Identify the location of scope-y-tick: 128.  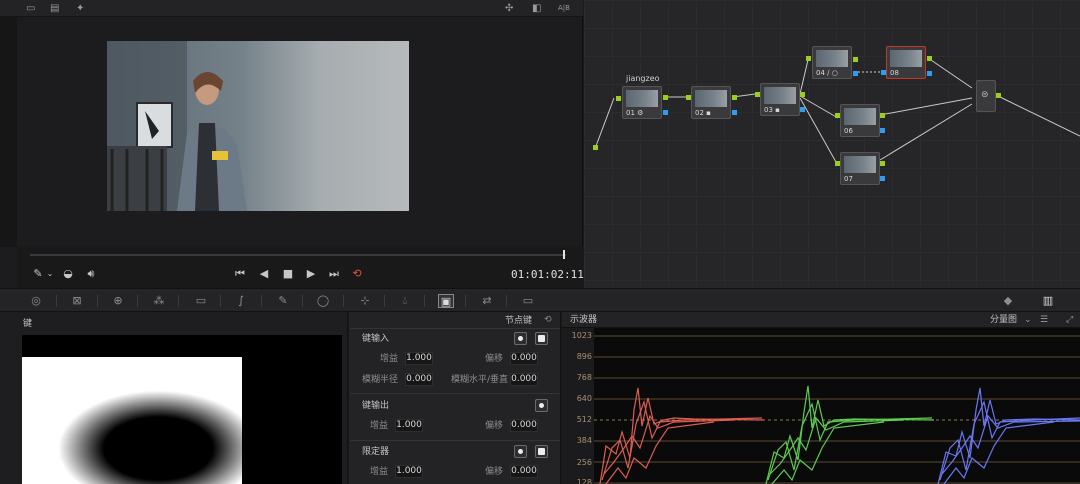
(584, 481).